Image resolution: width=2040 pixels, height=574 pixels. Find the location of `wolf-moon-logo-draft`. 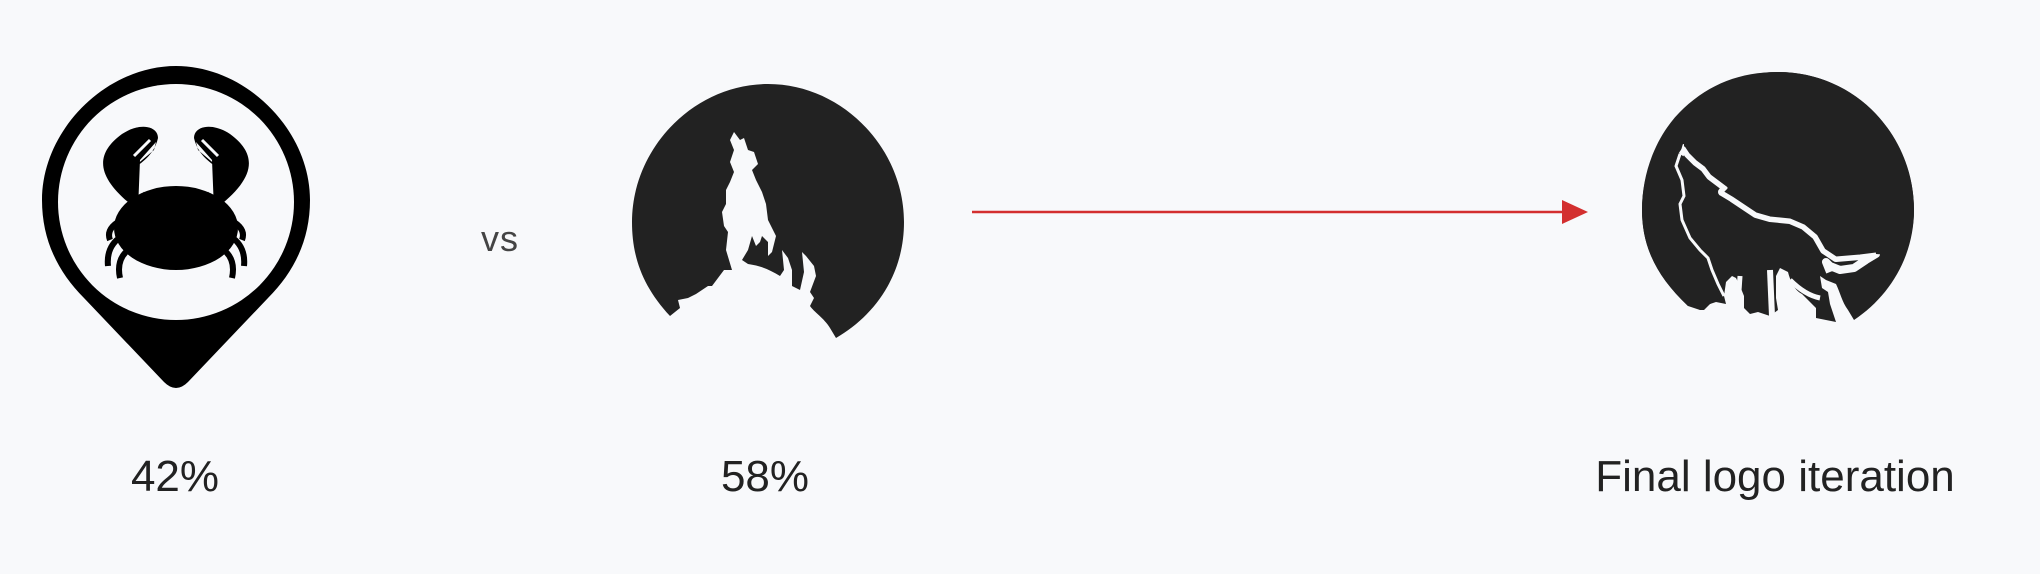

wolf-moon-logo-draft is located at coordinates (770, 215).